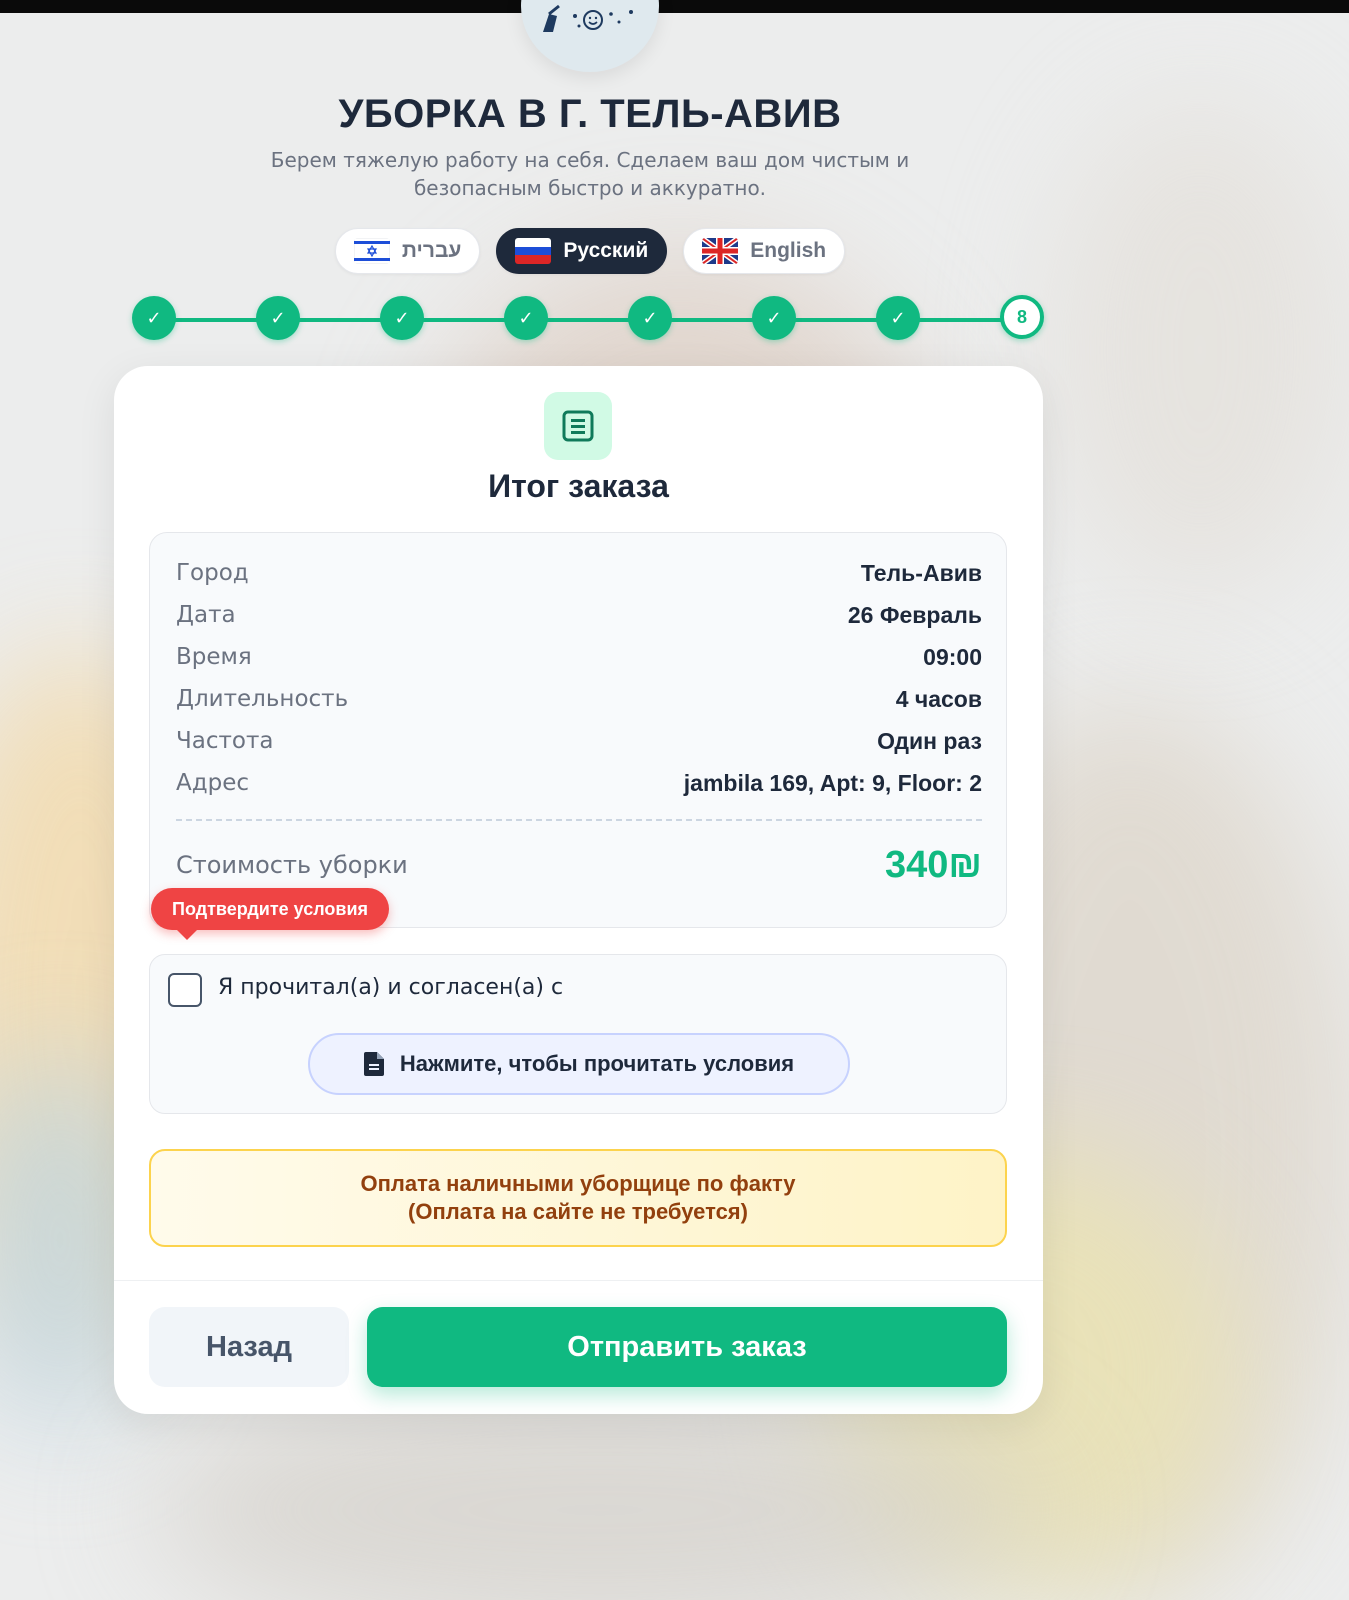  I want to click on payment-notice-line1: Оплата наличными уборщице по факту, so click(578, 1183).